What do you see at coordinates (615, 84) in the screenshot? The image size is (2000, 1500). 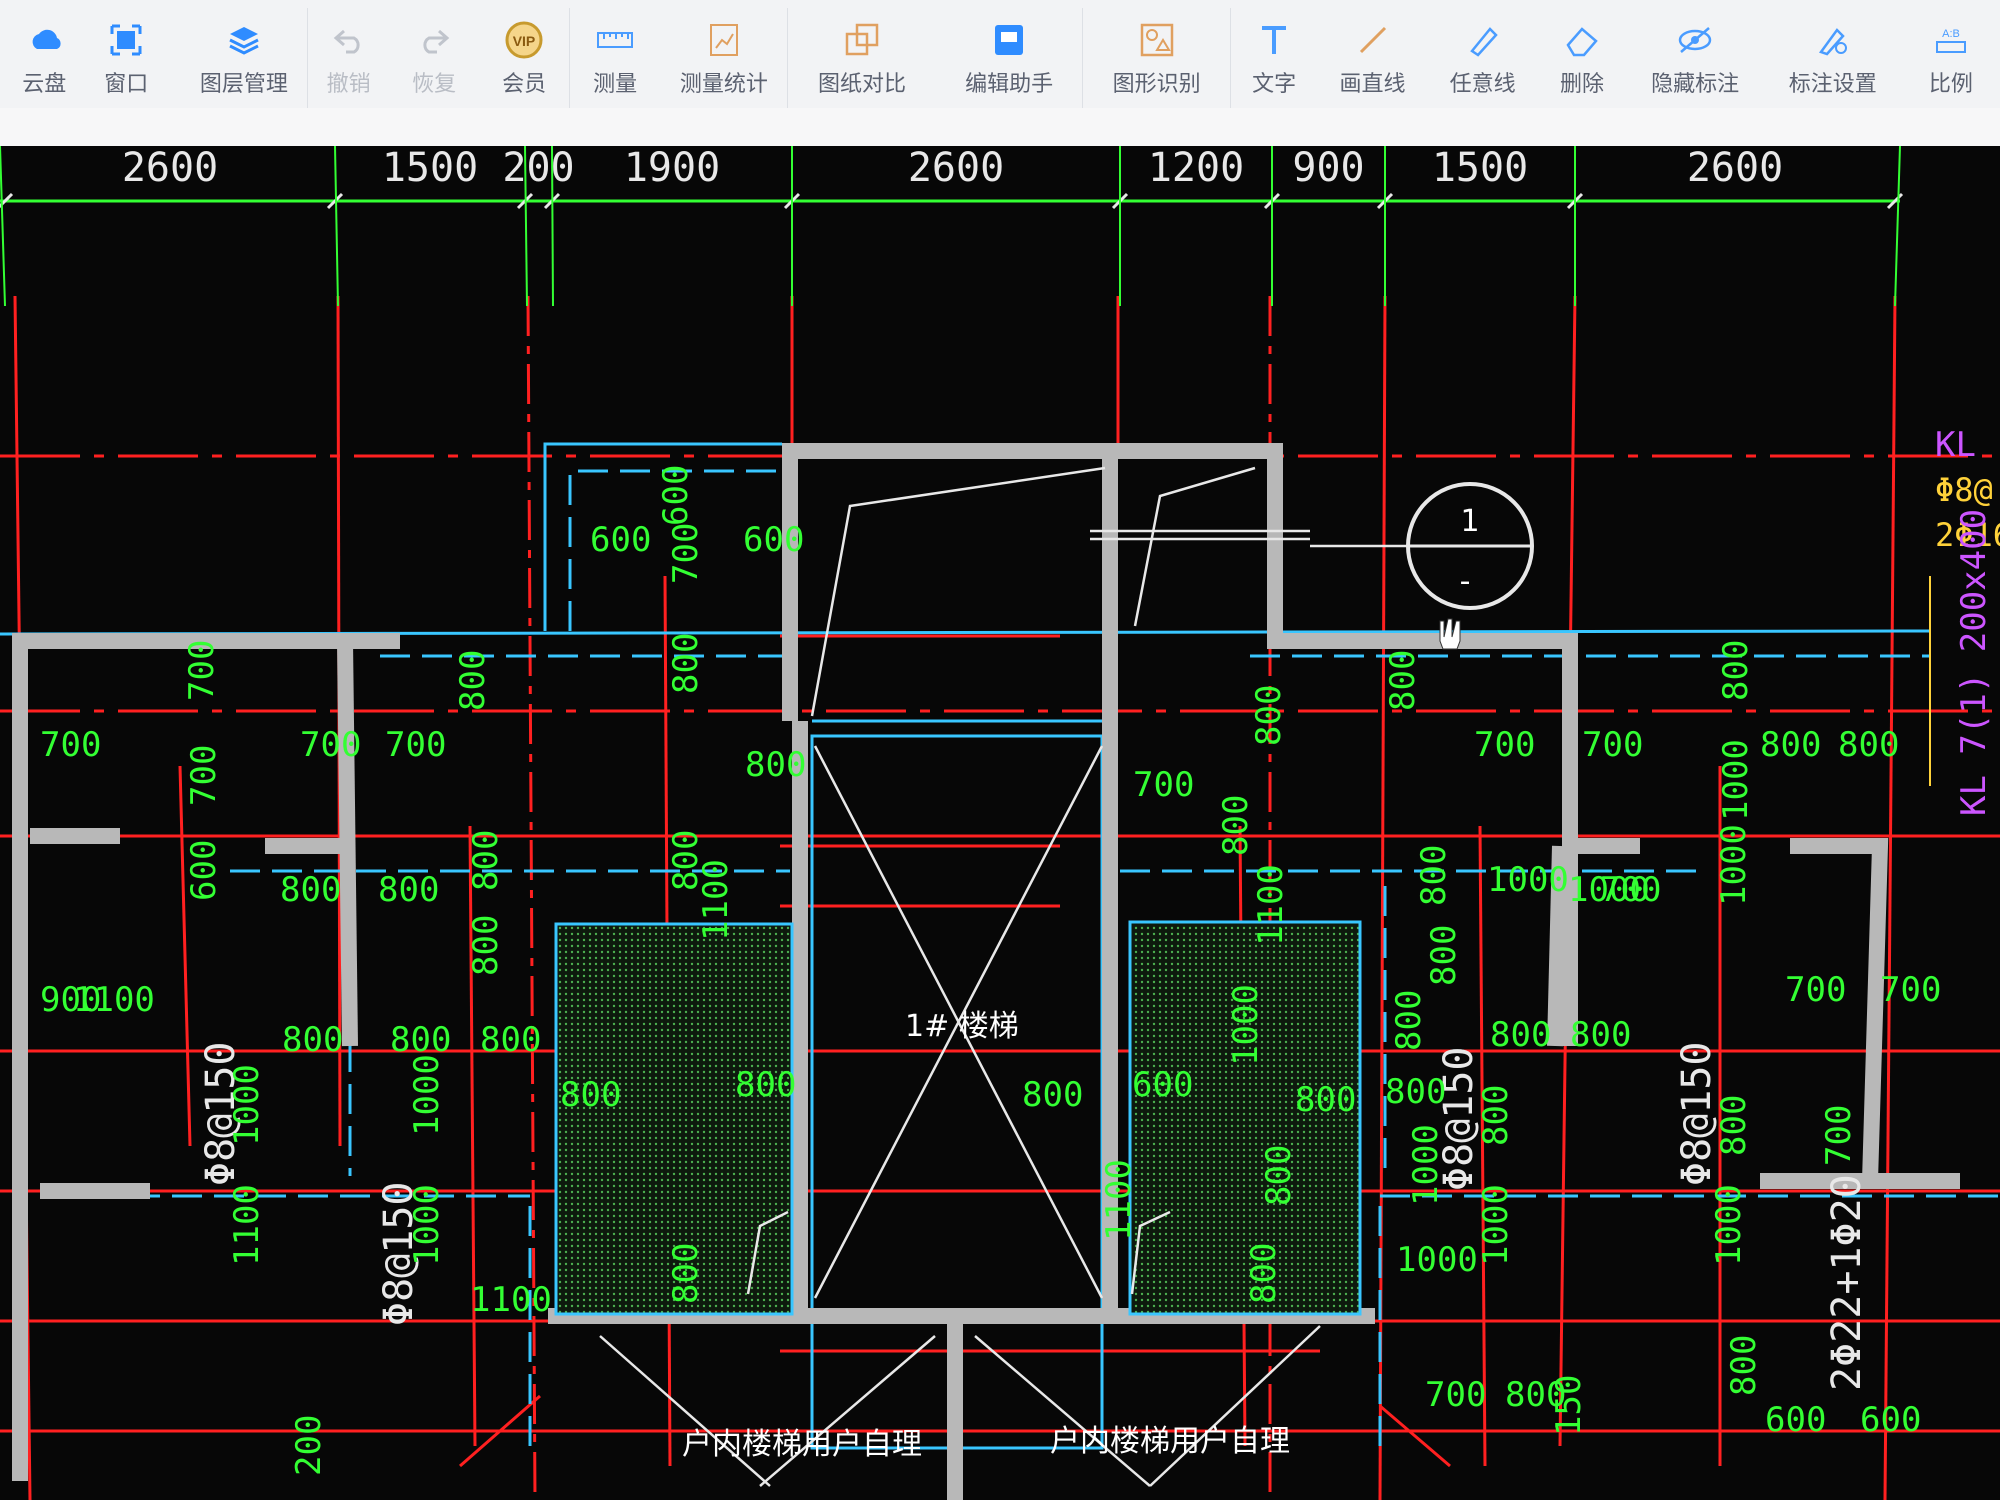 I see `toolbar-item-label: 测量` at bounding box center [615, 84].